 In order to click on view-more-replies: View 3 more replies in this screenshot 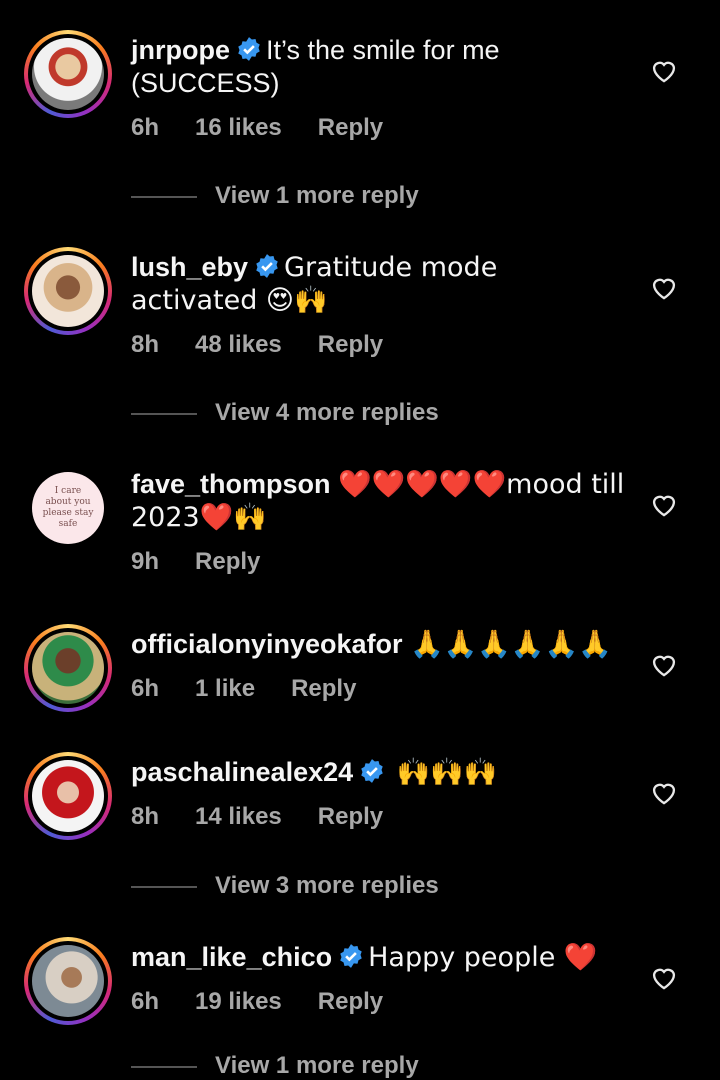, I will do `click(285, 886)`.